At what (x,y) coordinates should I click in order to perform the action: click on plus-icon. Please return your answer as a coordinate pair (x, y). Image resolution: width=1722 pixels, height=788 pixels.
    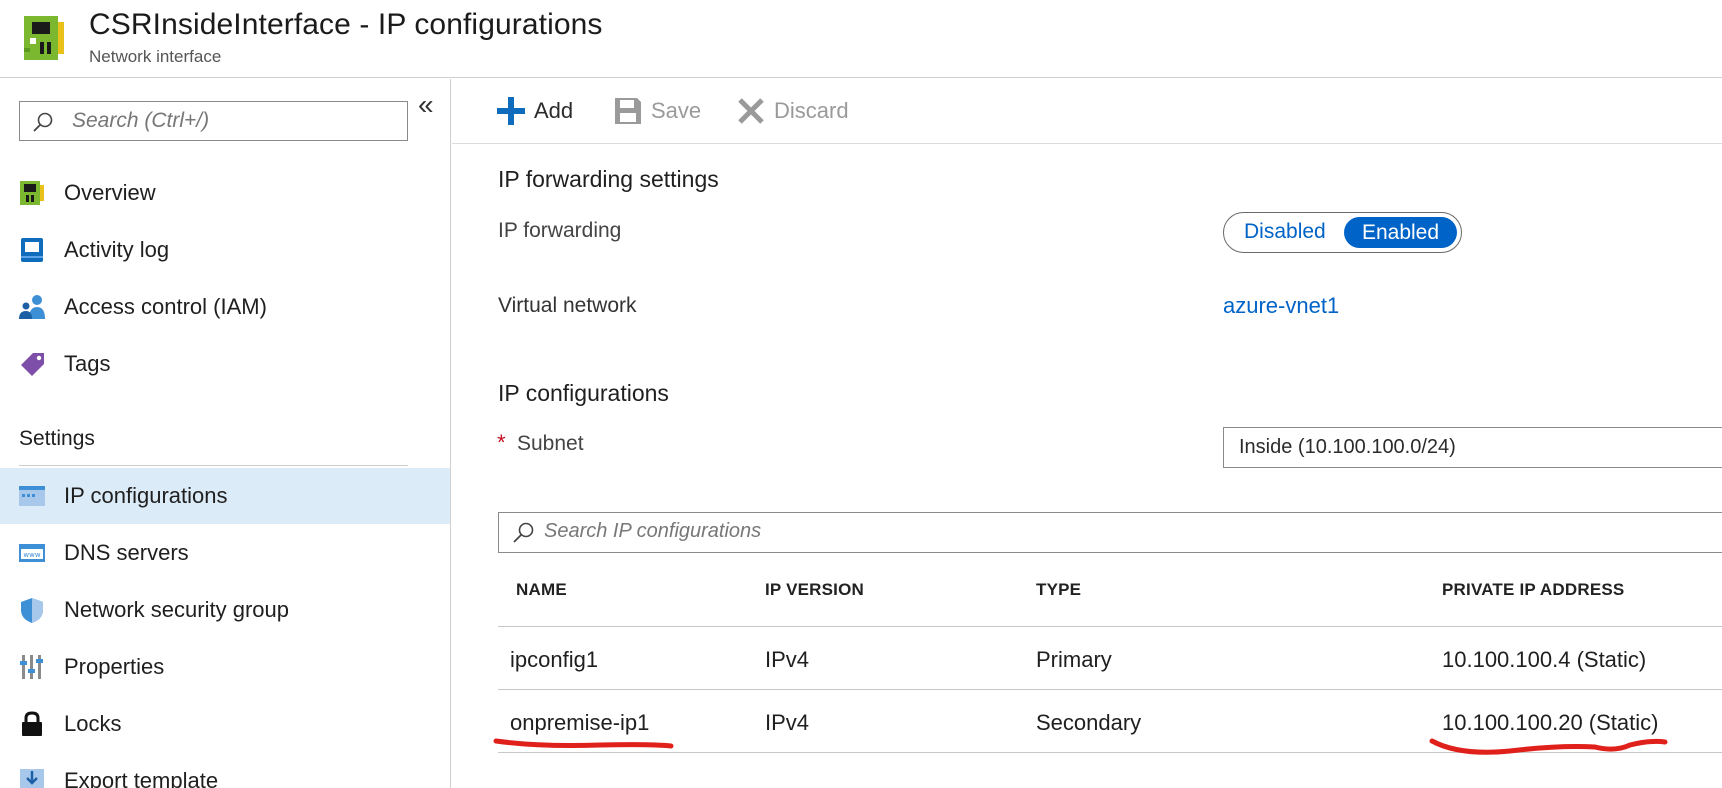
    Looking at the image, I should click on (511, 111).